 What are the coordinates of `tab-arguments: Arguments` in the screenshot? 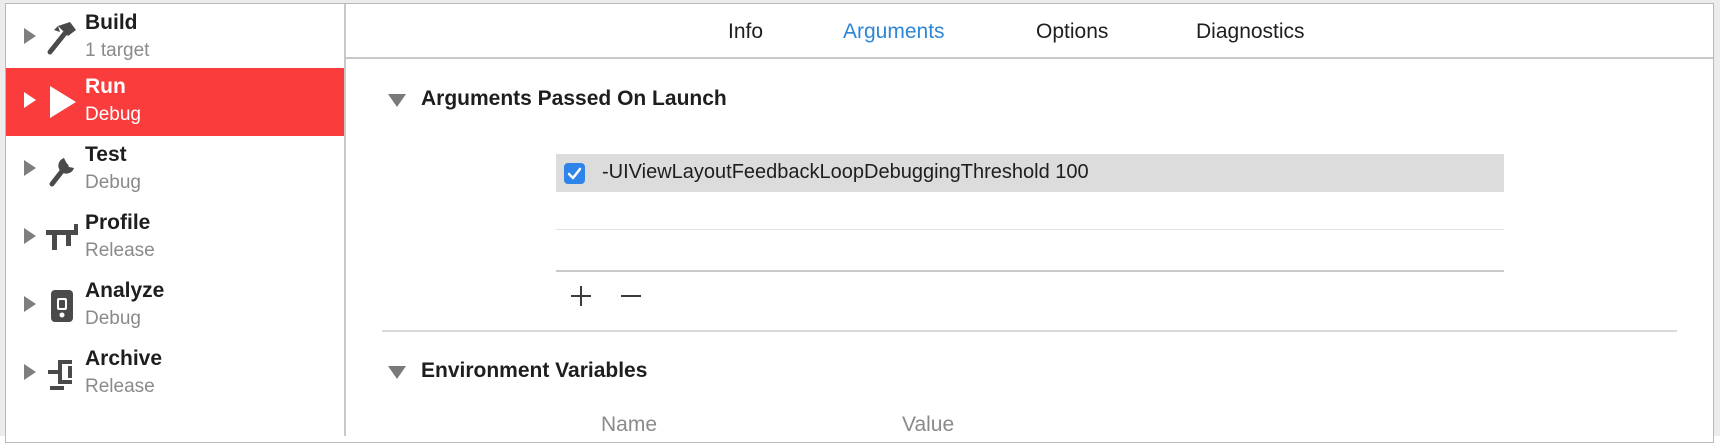 It's located at (894, 32).